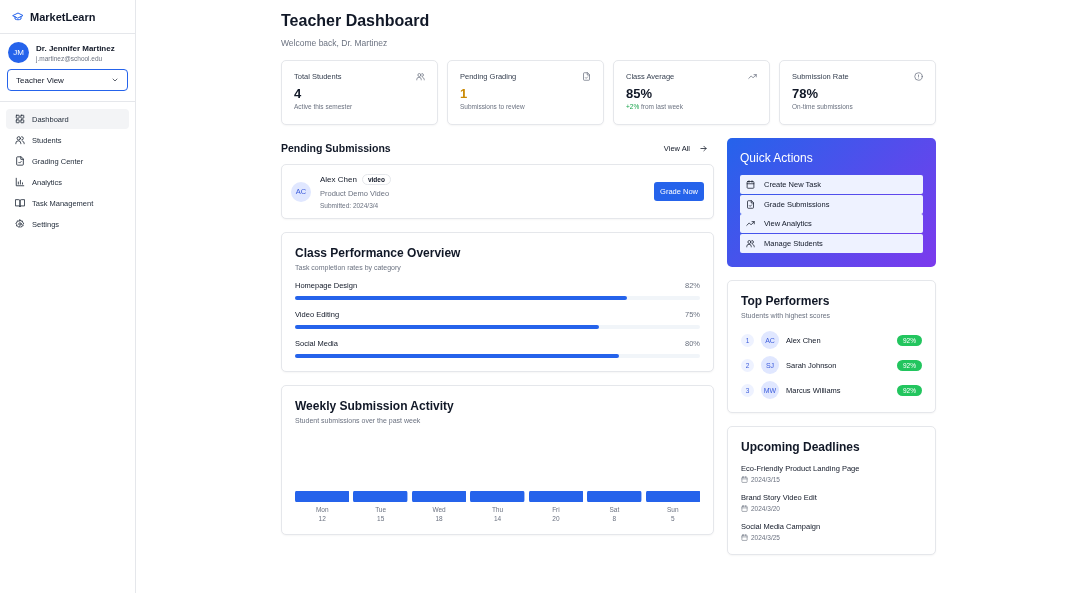 This screenshot has width=1080, height=593. I want to click on stat-value: 85%, so click(640, 93).